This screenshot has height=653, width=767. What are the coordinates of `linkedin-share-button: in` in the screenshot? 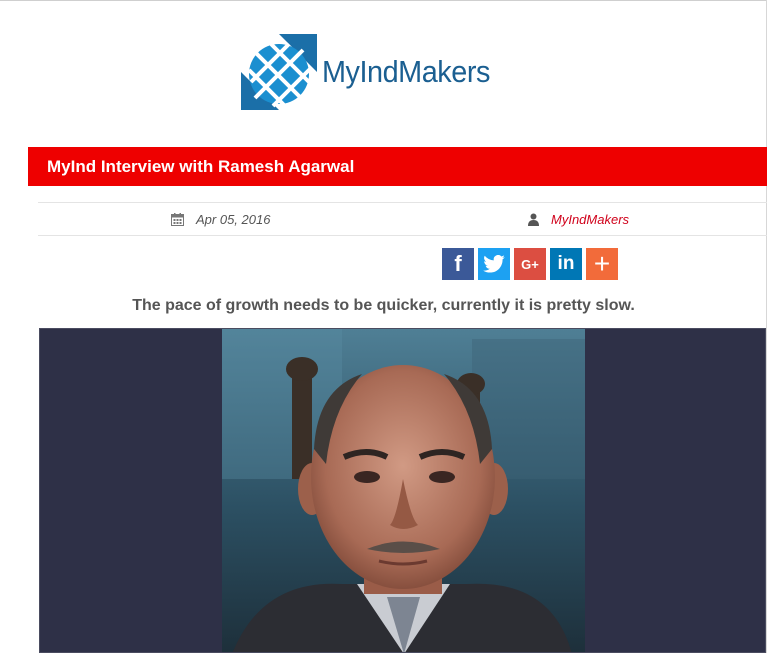 It's located at (566, 264).